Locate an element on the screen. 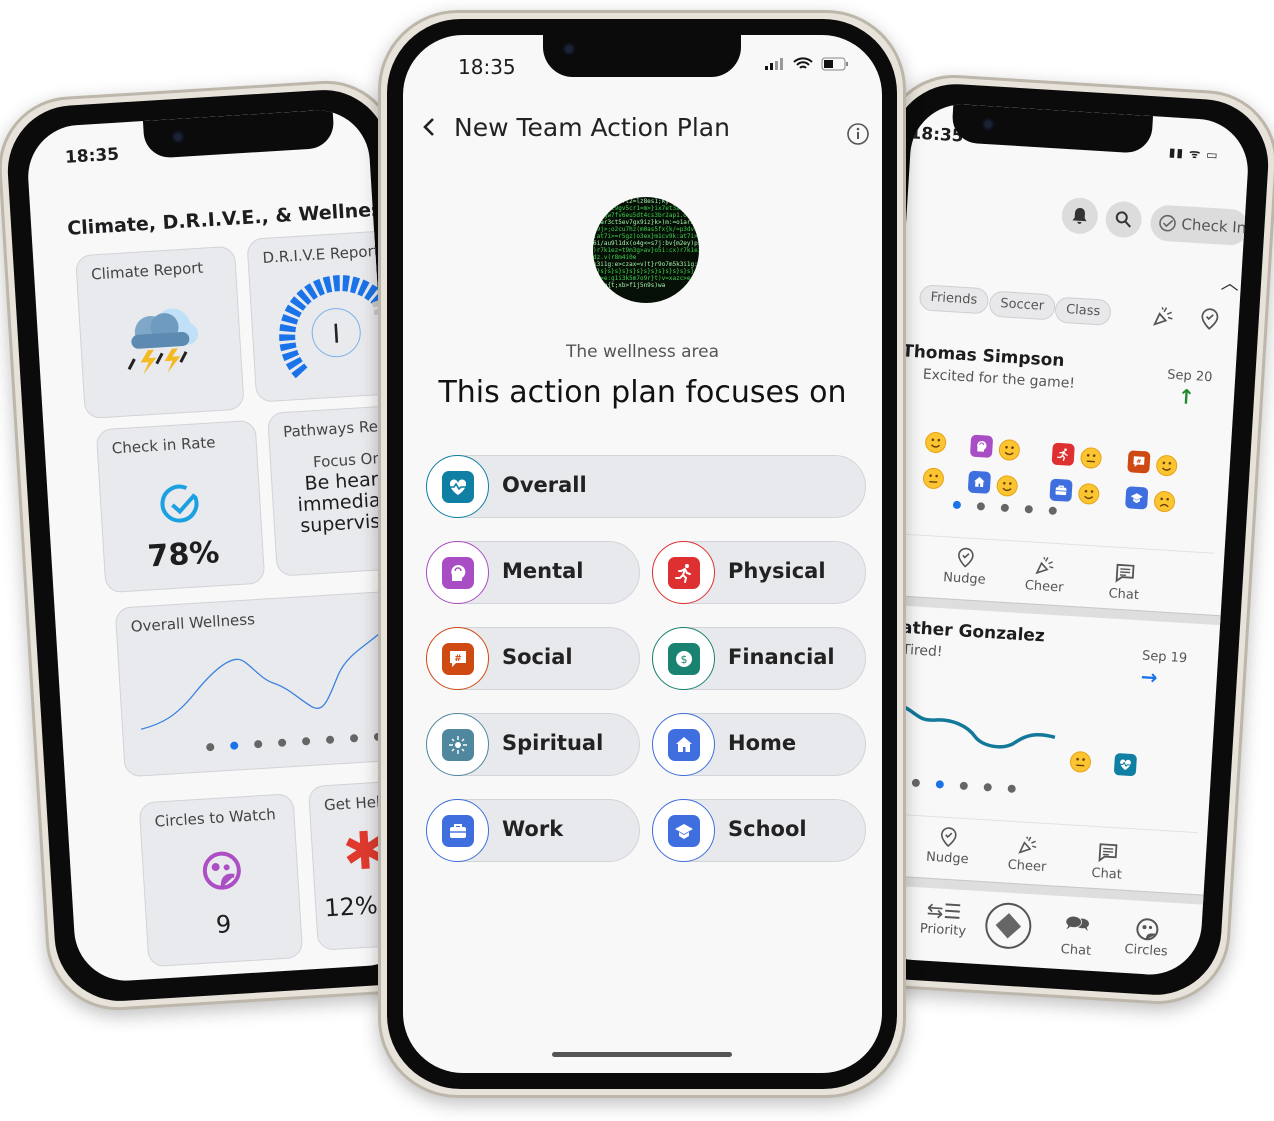 Image resolution: width=1274 pixels, height=1121 pixels. area-social-button: # Social is located at coordinates (533, 658).